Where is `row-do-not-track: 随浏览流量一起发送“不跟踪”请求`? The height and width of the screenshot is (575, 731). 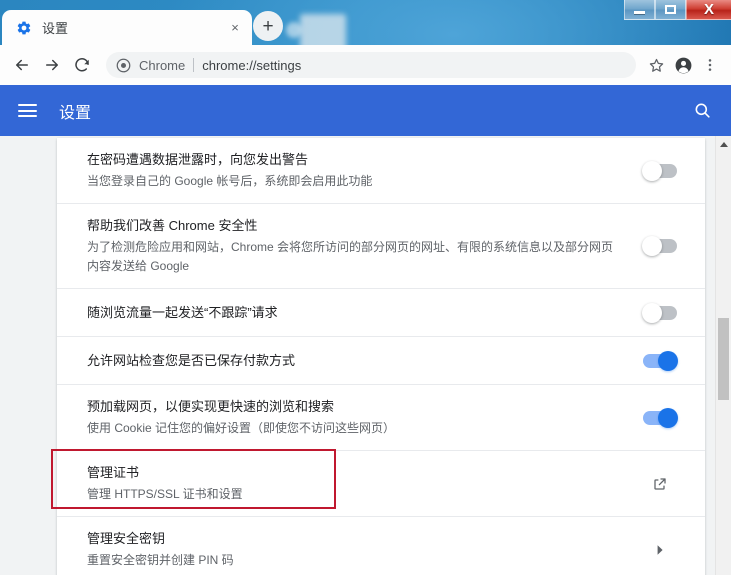
row-do-not-track: 随浏览流量一起发送“不跟踪”请求 is located at coordinates (381, 313).